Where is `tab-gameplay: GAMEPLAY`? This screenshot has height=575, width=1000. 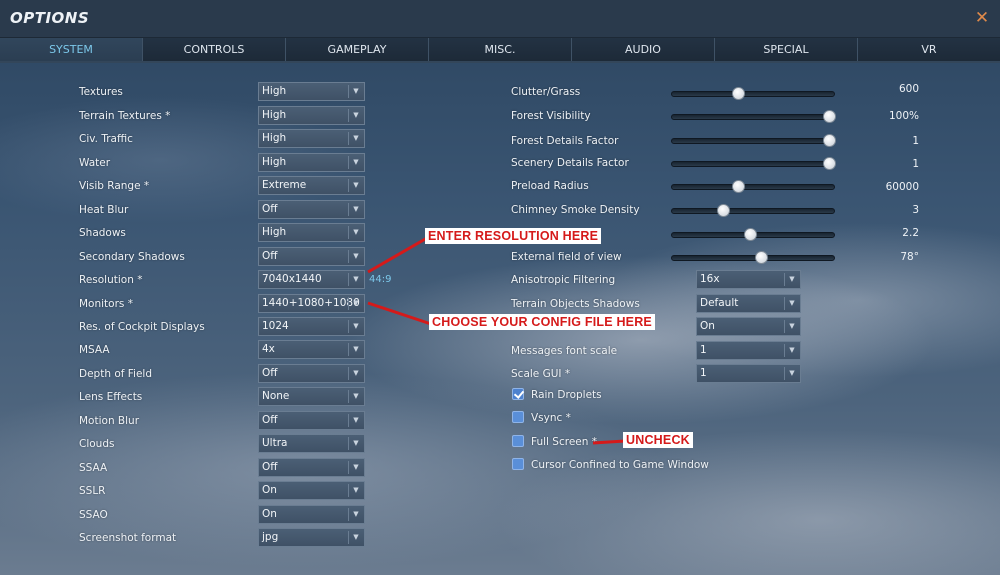 tab-gameplay: GAMEPLAY is located at coordinates (356, 49).